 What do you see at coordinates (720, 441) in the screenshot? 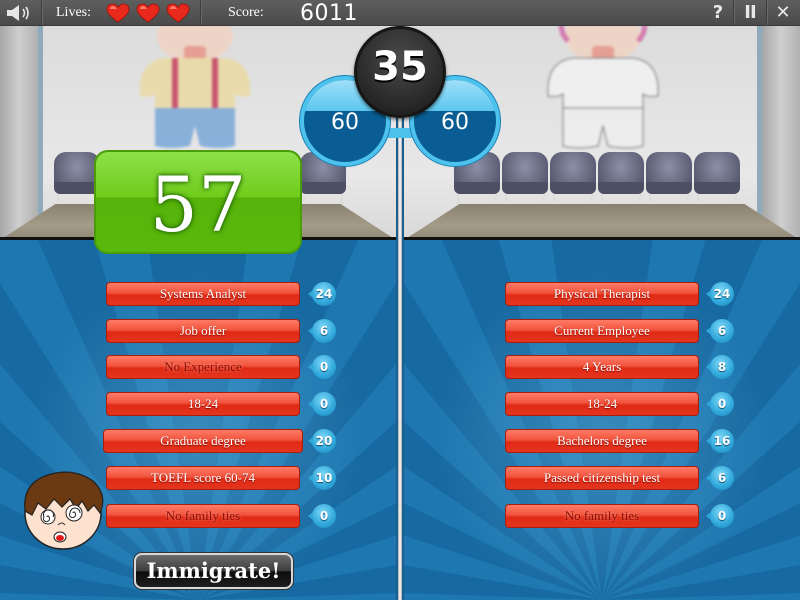
I see `right-attribute-points-badge: 16` at bounding box center [720, 441].